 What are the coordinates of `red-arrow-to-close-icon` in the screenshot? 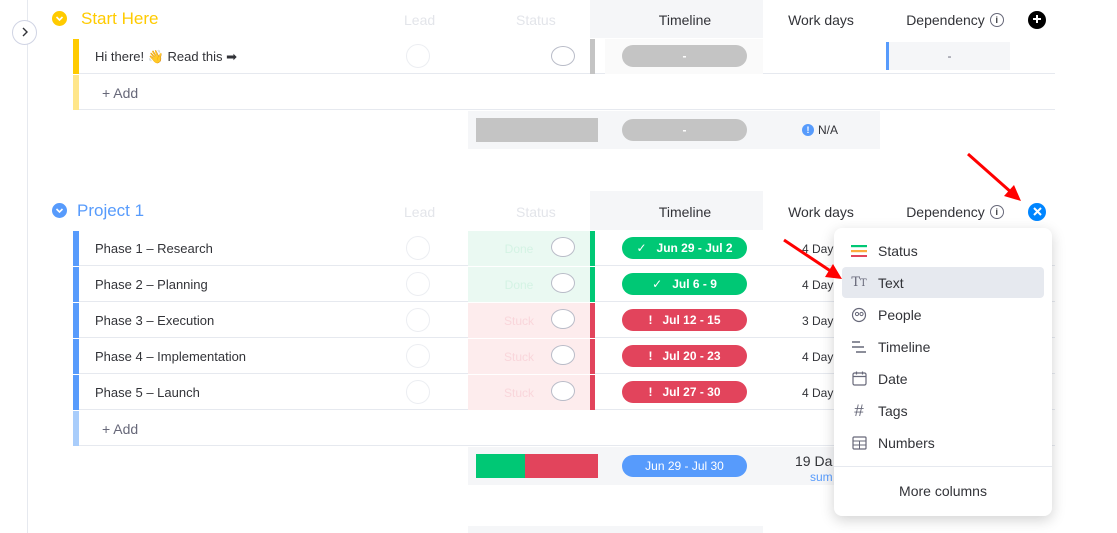 It's located at (994, 176).